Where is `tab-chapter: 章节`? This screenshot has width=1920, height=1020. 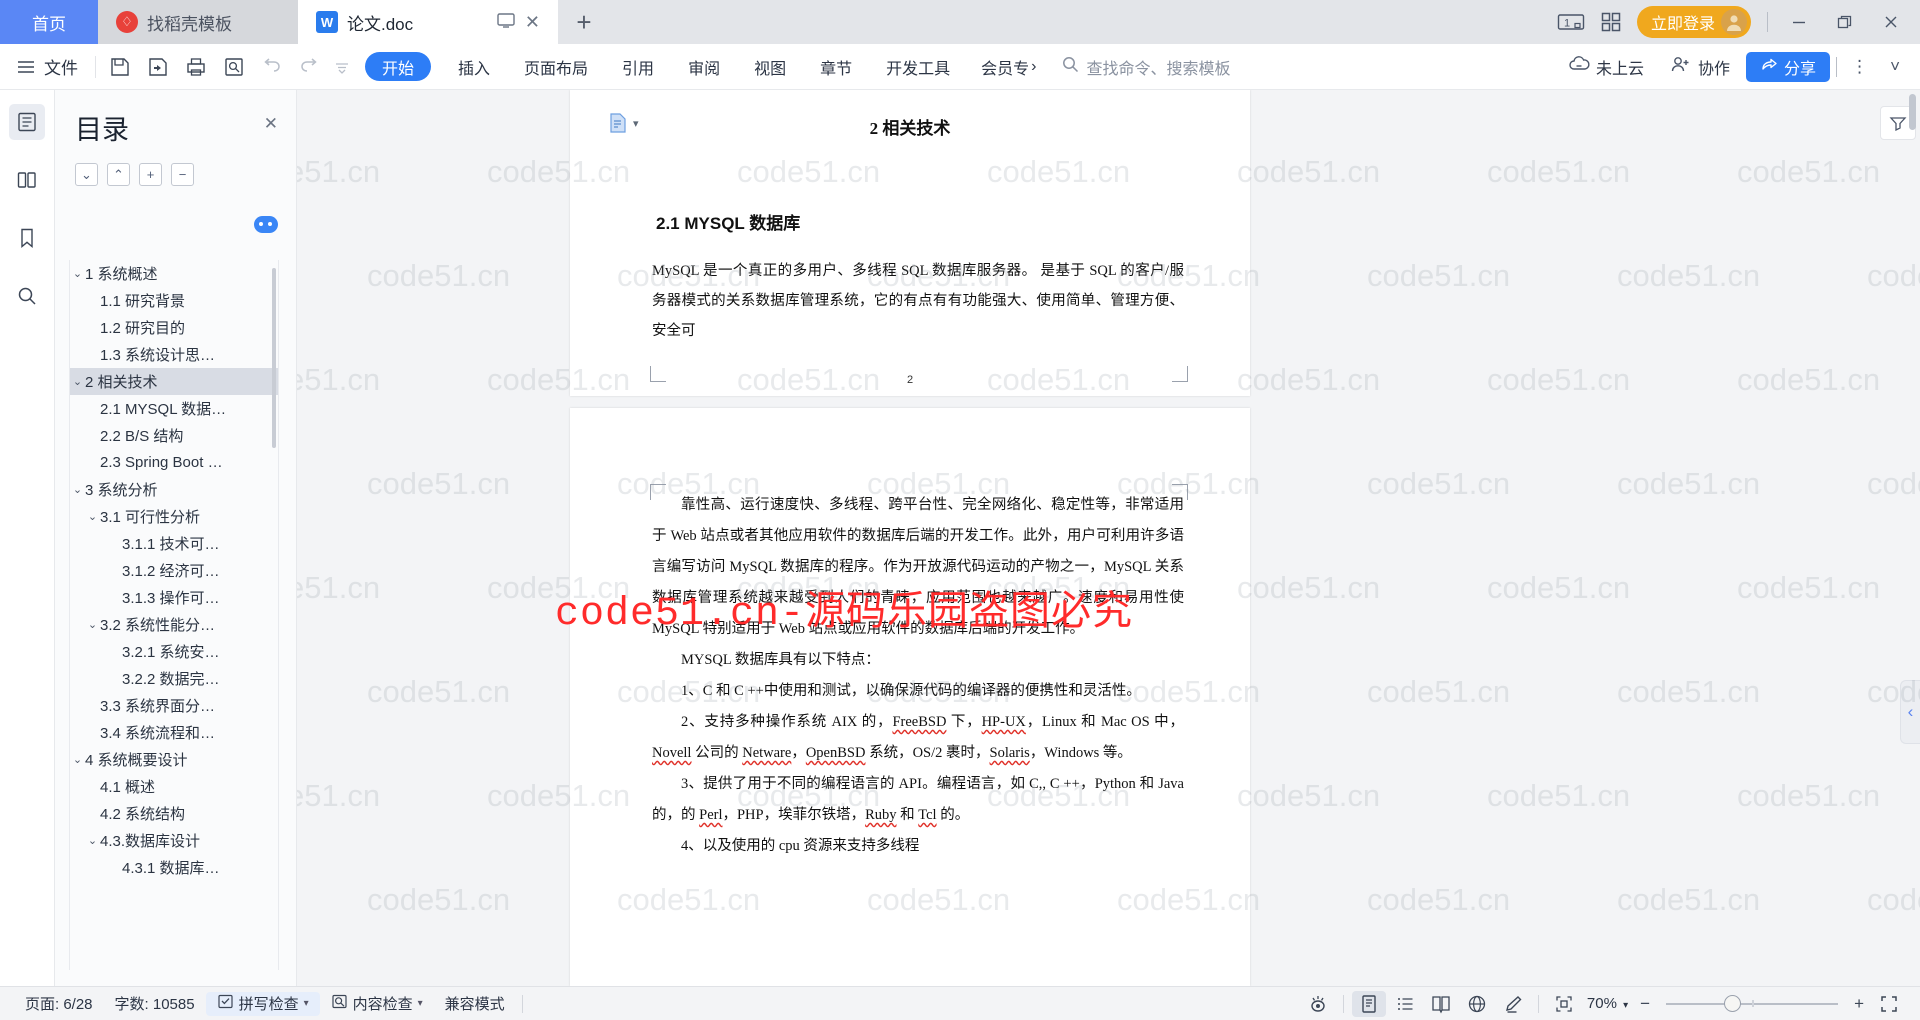
tab-chapter: 章节 is located at coordinates (836, 67).